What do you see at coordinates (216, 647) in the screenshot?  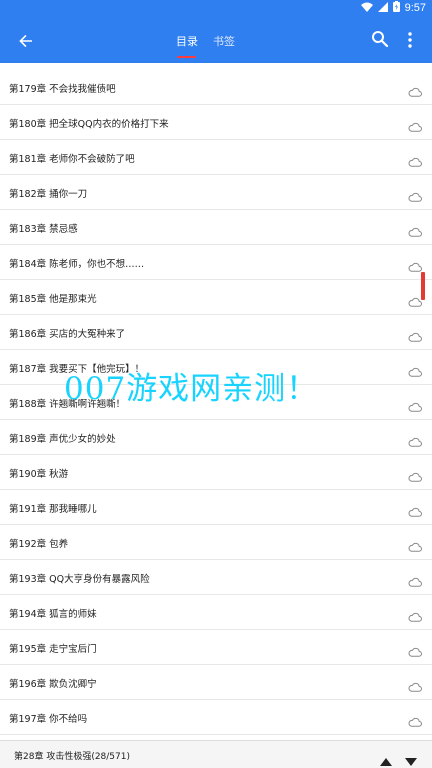 I see `chapter-row: 第195章 走宁宝后门` at bounding box center [216, 647].